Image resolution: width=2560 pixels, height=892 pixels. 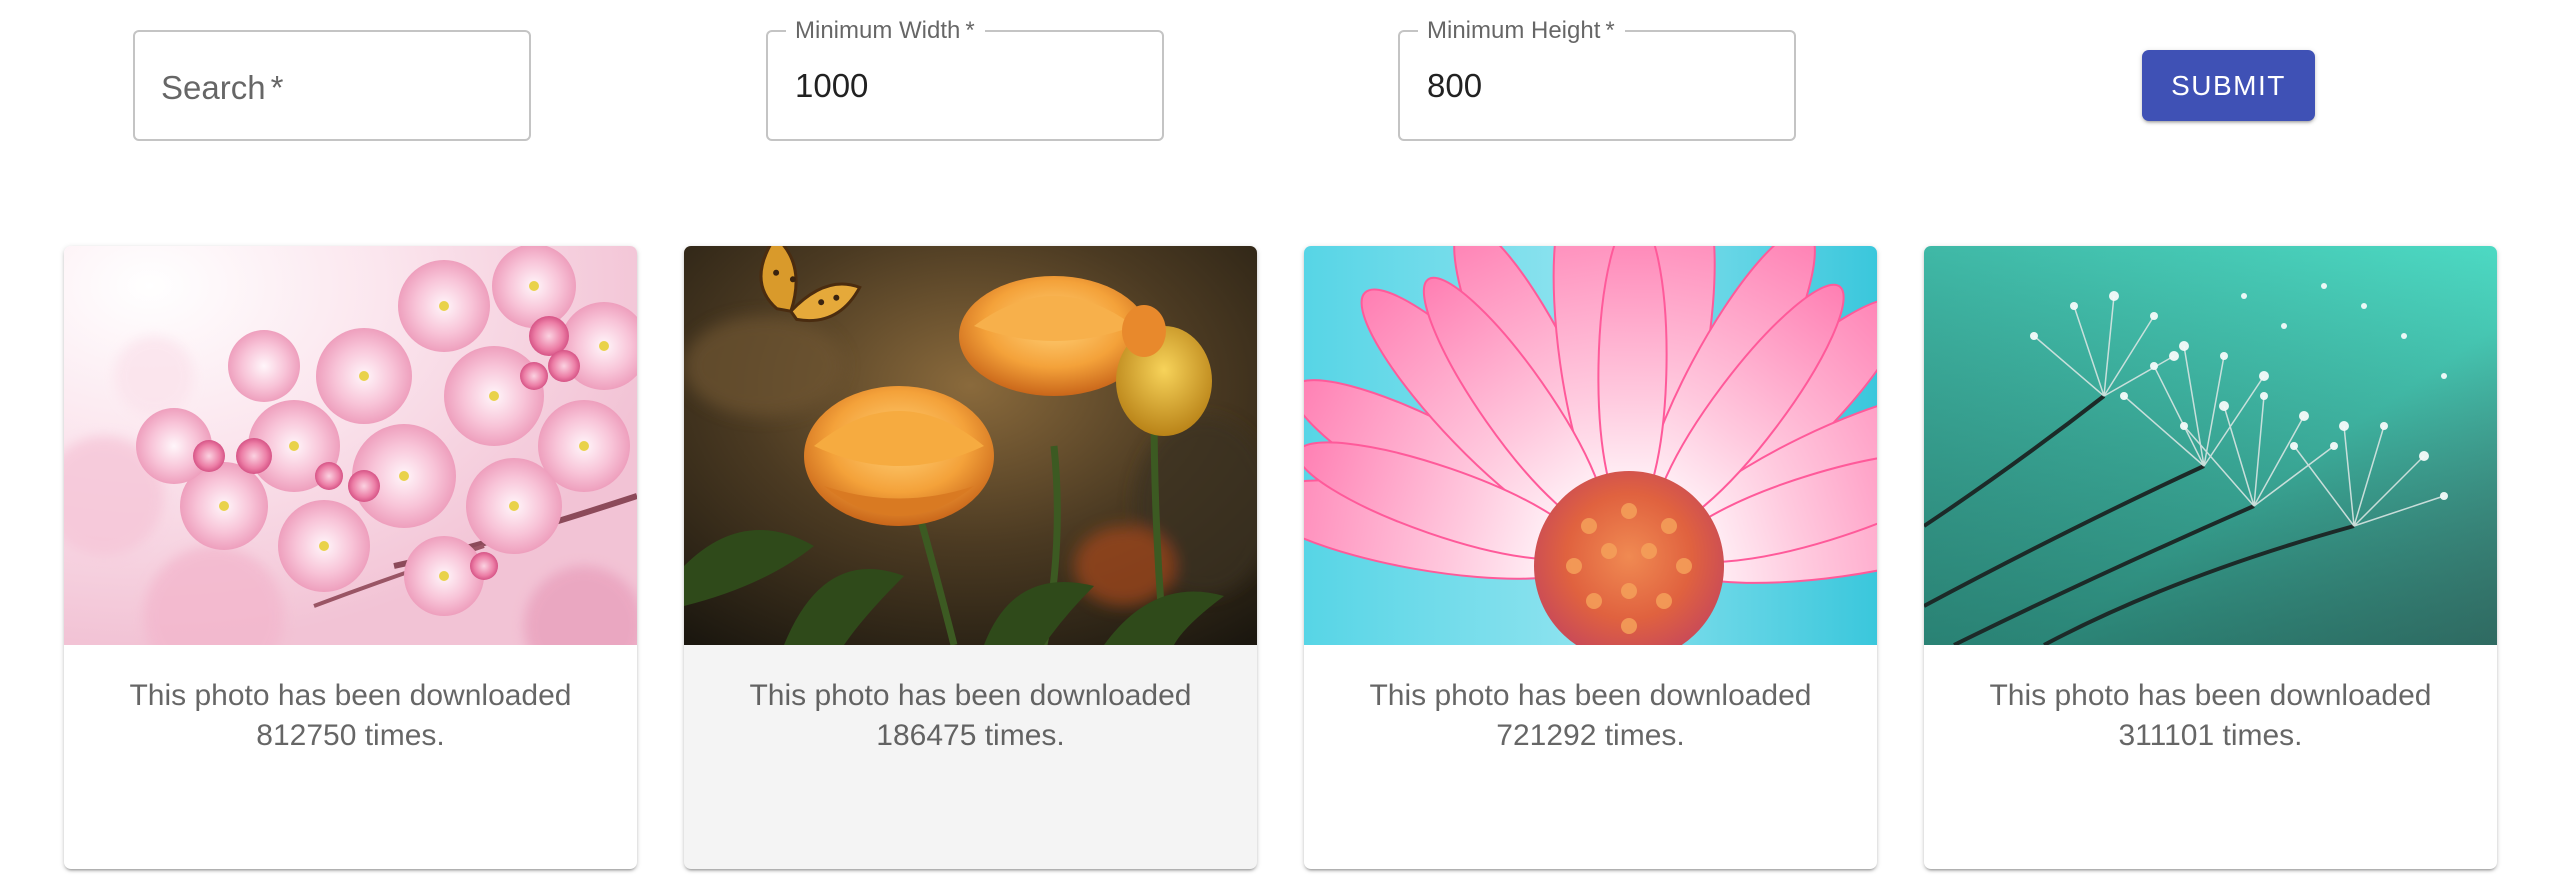 I want to click on minimum-width-input, so click(x=965, y=86).